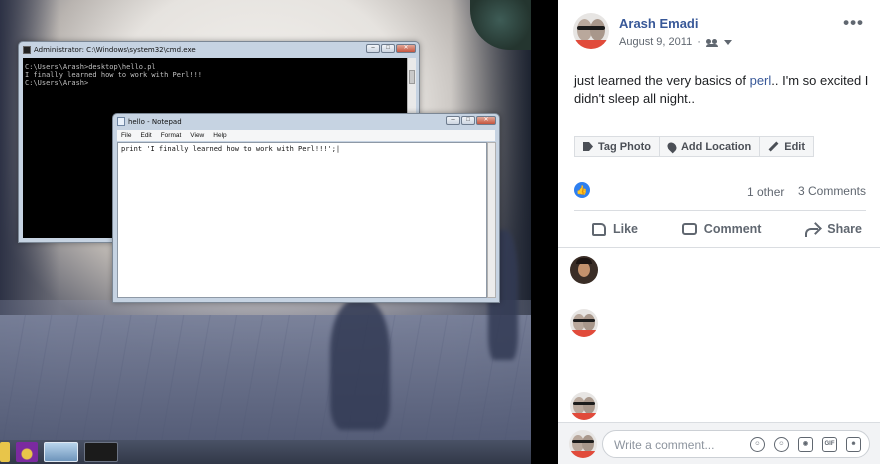  What do you see at coordinates (265, 452) in the screenshot?
I see `taskbar` at bounding box center [265, 452].